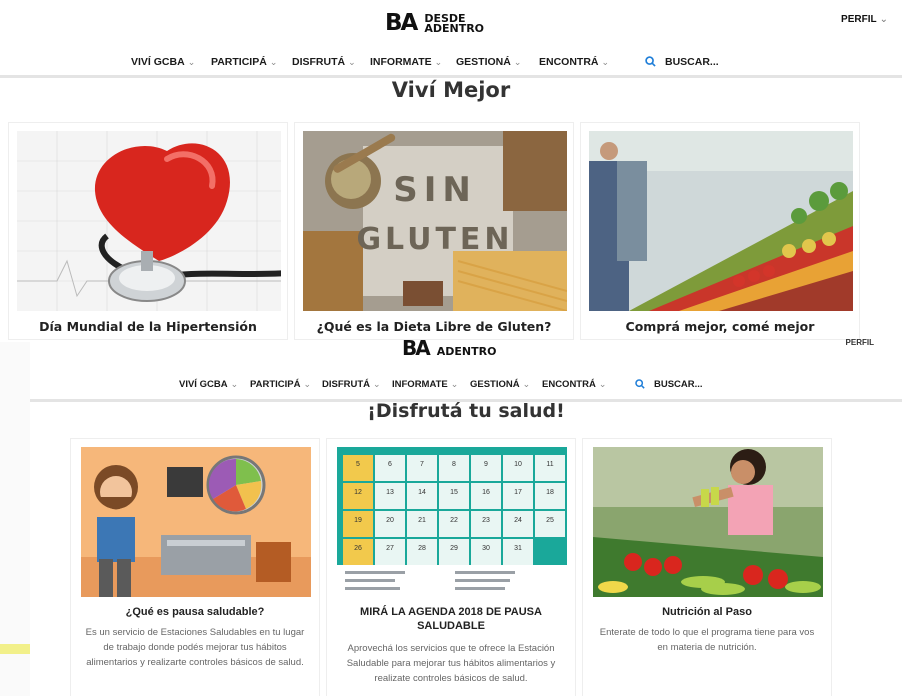 The height and width of the screenshot is (696, 902). What do you see at coordinates (390, 520) in the screenshot?
I see `calendar-day-number: 20` at bounding box center [390, 520].